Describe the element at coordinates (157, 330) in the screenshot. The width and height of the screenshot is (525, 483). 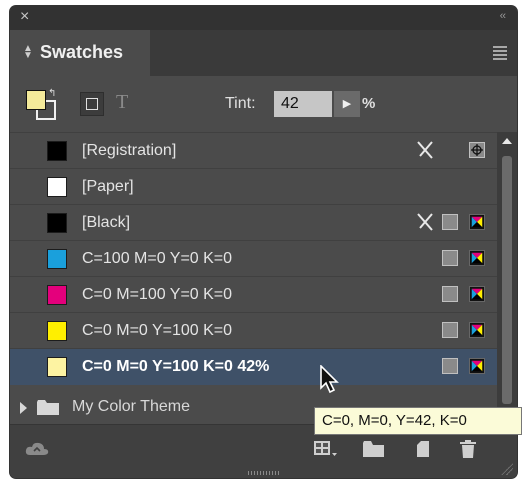
I see `swatch-label: C=0 M=0 Y=100 K=0` at that location.